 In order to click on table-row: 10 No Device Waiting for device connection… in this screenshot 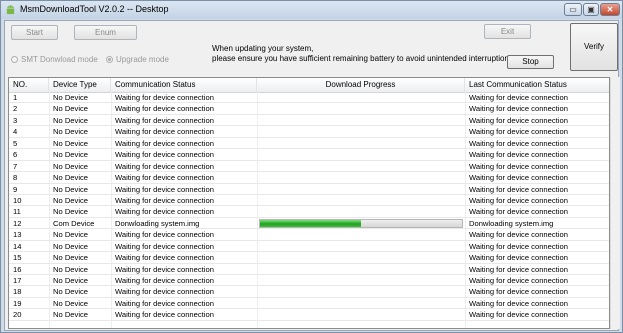, I will do `click(309, 201)`.